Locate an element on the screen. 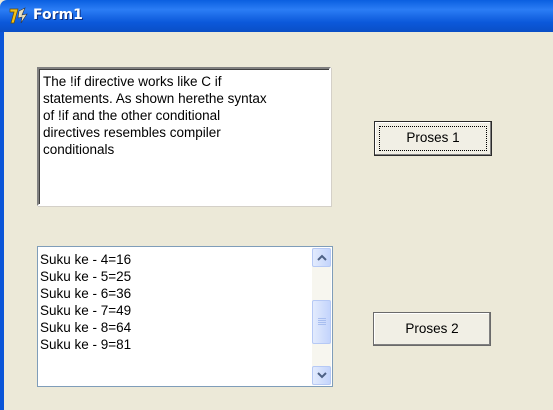  memo-line: The !if directive works like C if is located at coordinates (132, 81).